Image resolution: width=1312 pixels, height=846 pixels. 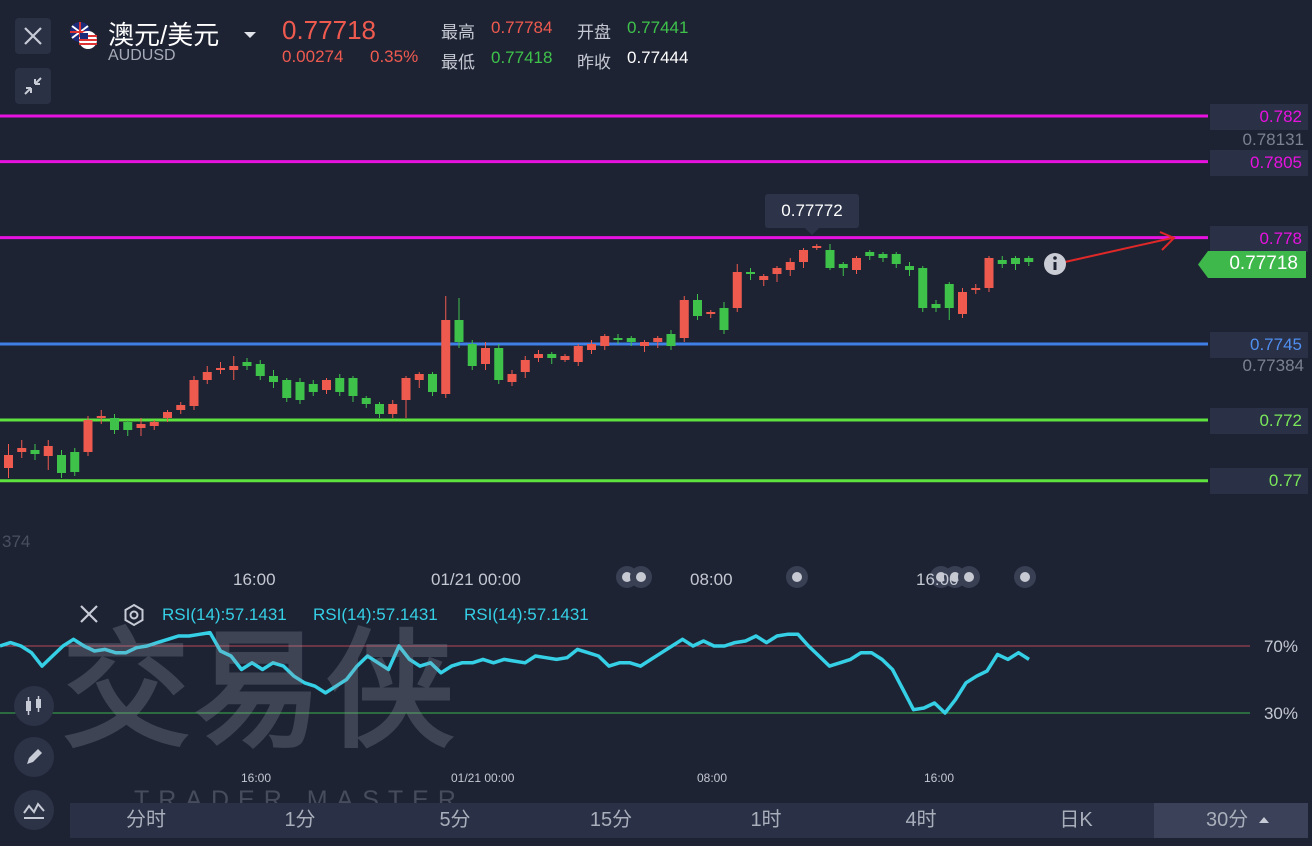 What do you see at coordinates (611, 820) in the screenshot?
I see `timeframe-15min: 15分` at bounding box center [611, 820].